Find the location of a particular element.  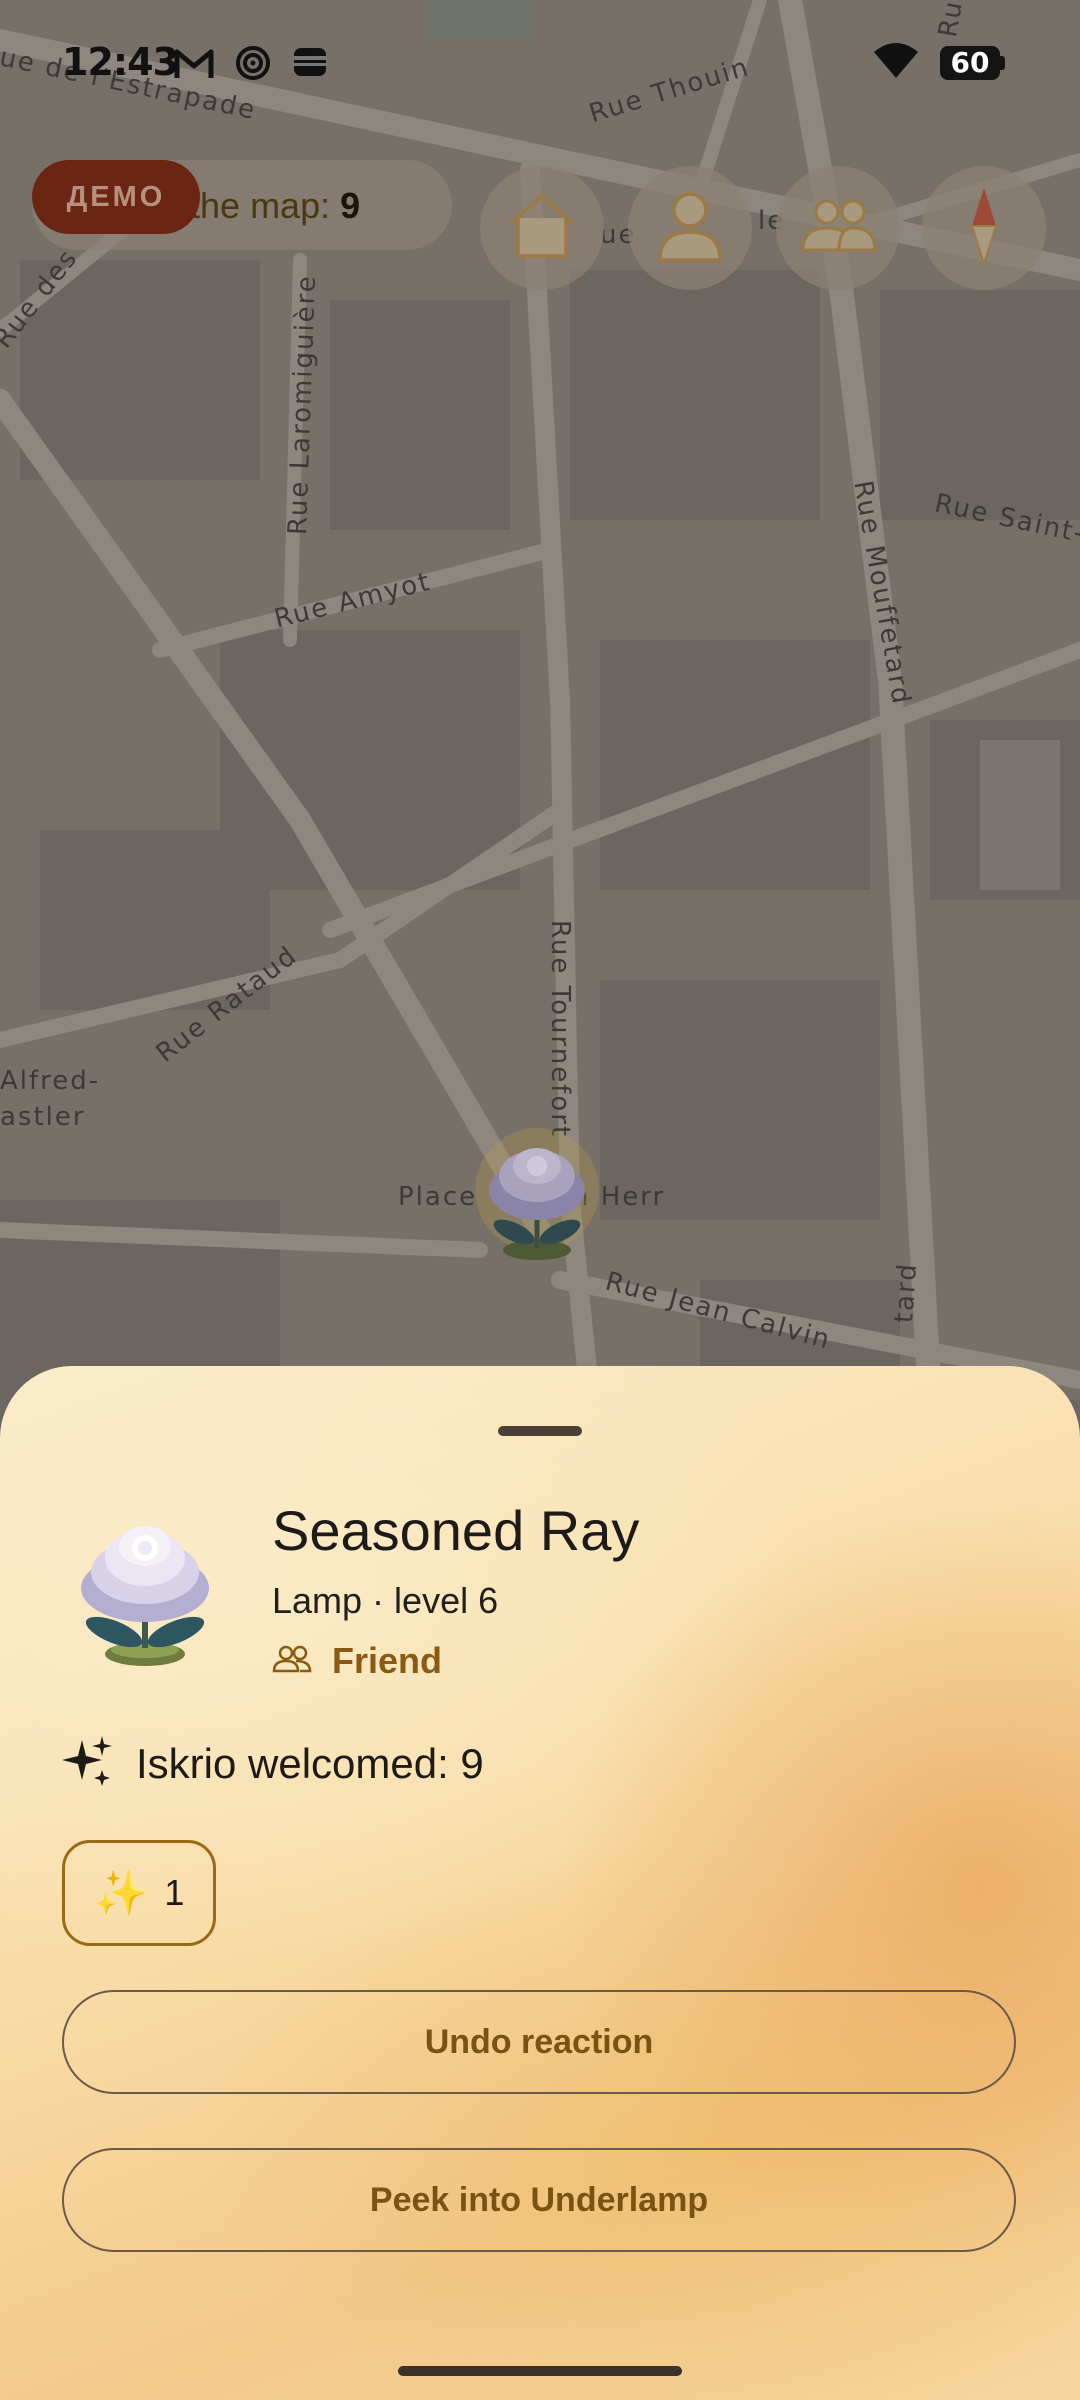

lamp-flower-image is located at coordinates (145, 1586).